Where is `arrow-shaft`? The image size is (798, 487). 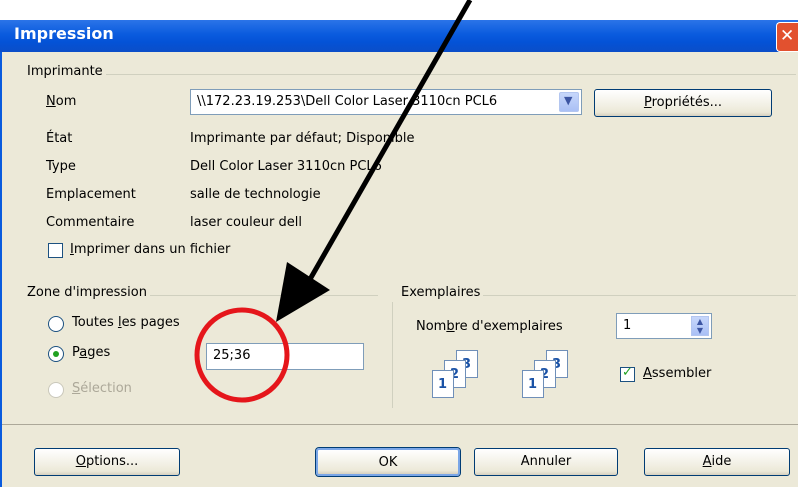
arrow-shaft is located at coordinates (387, 145).